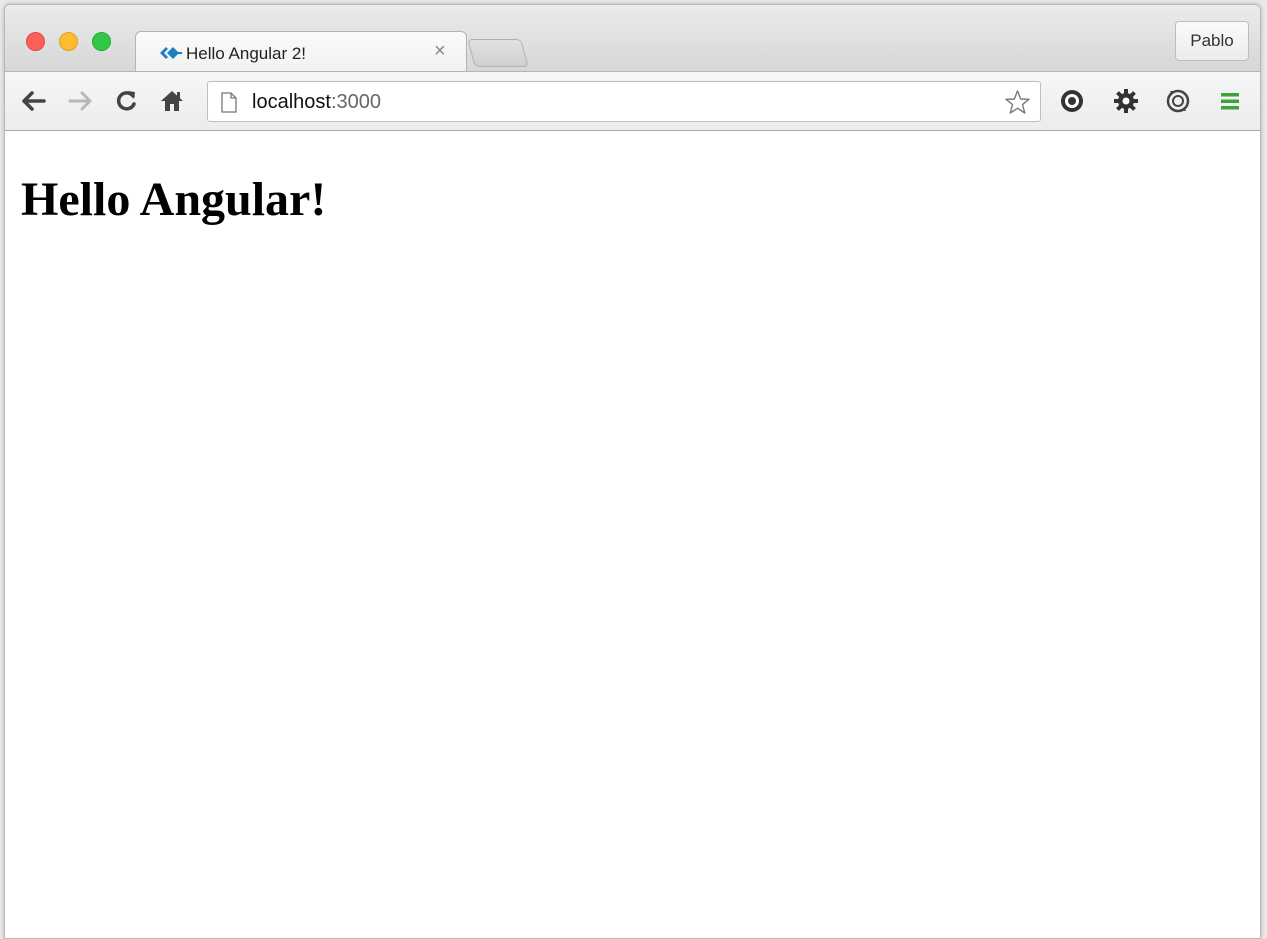  What do you see at coordinates (1017, 102) in the screenshot?
I see `bookmark-star-icon` at bounding box center [1017, 102].